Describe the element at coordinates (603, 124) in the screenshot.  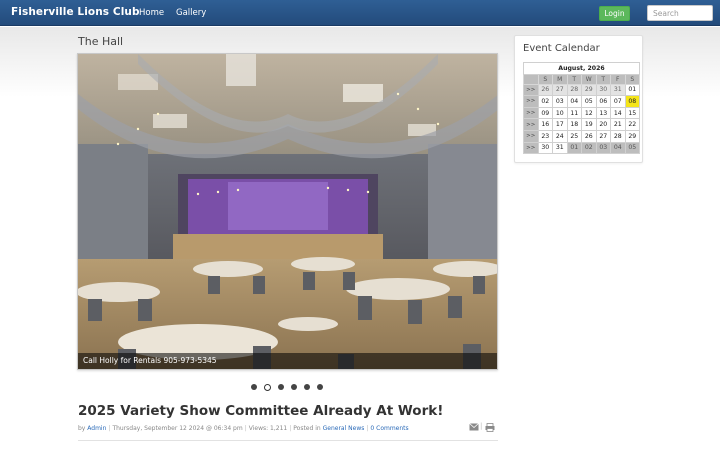
I see `calendar-day: 20` at that location.